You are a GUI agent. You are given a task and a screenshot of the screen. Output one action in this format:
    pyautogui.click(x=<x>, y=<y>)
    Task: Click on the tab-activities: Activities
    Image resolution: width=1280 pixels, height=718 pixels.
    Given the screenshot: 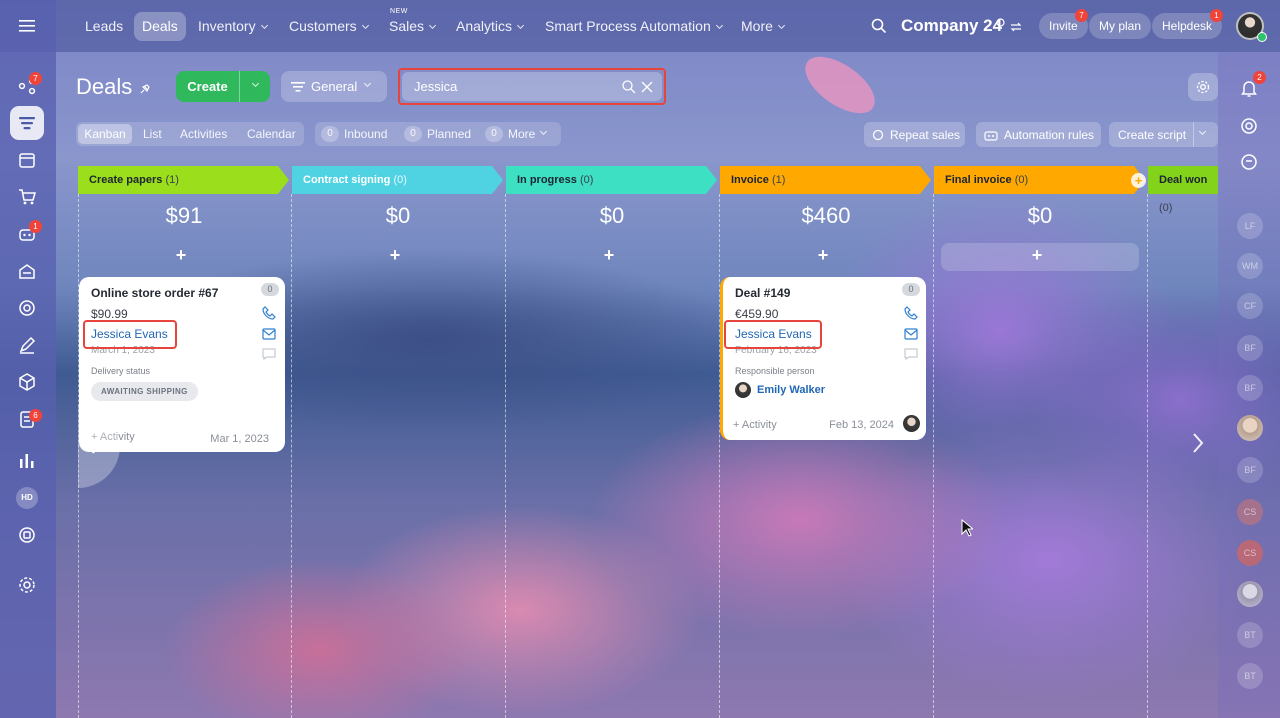 What is the action you would take?
    pyautogui.click(x=203, y=134)
    